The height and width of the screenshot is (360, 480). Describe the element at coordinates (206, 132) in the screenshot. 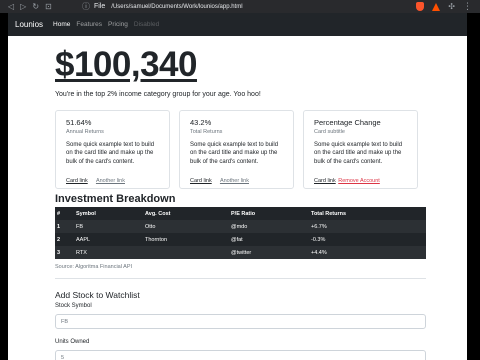

I see `card-subtitle: Total Returns` at that location.